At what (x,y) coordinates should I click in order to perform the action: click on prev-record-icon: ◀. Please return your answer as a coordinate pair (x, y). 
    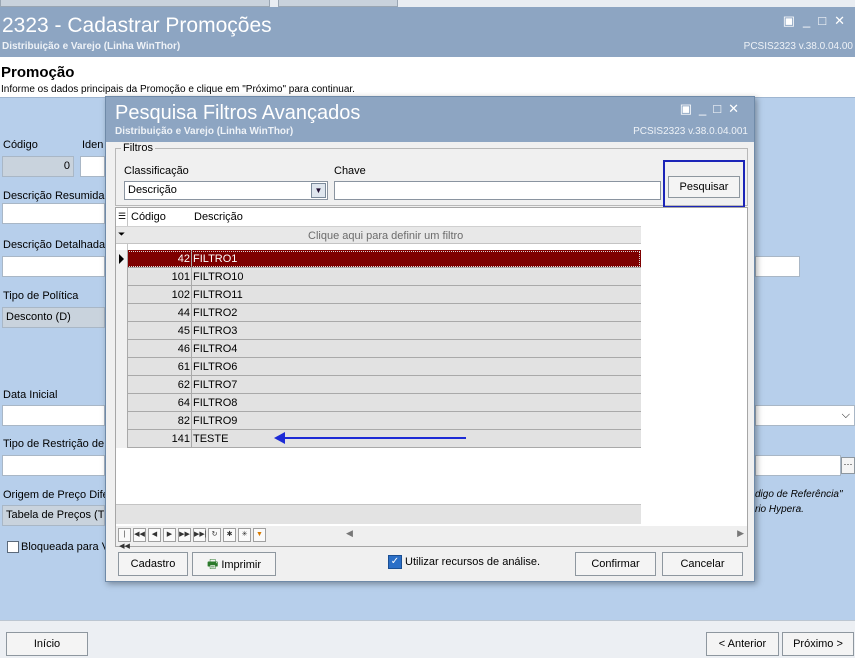
    Looking at the image, I should click on (154, 535).